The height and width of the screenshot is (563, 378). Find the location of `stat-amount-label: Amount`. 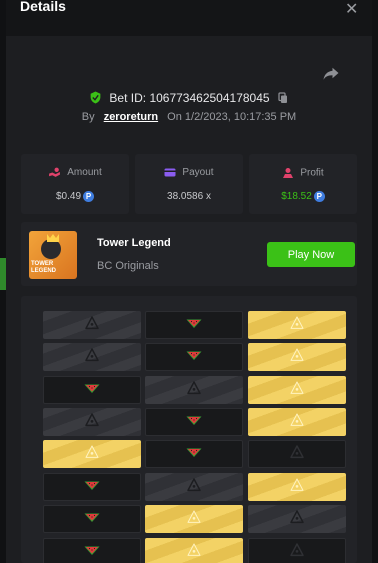

stat-amount-label: Amount is located at coordinates (84, 173).